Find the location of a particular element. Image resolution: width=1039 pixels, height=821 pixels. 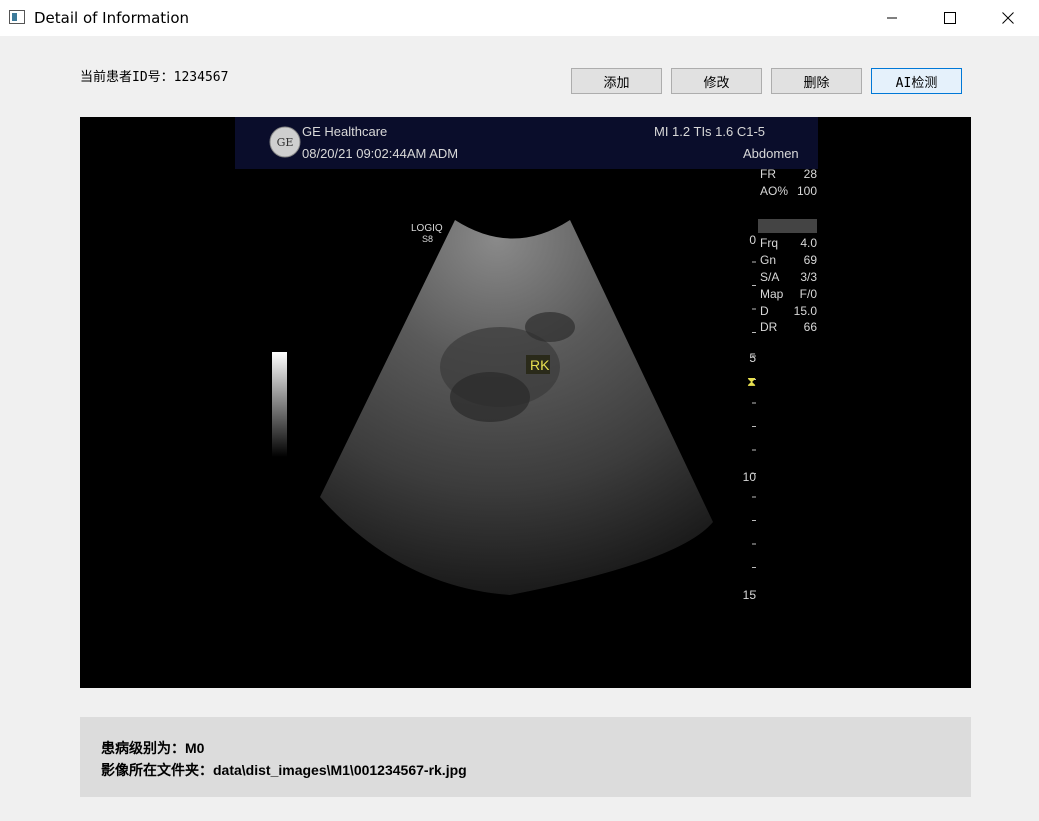

disease-grade-text: 患病级别为：M0 is located at coordinates (153, 748).